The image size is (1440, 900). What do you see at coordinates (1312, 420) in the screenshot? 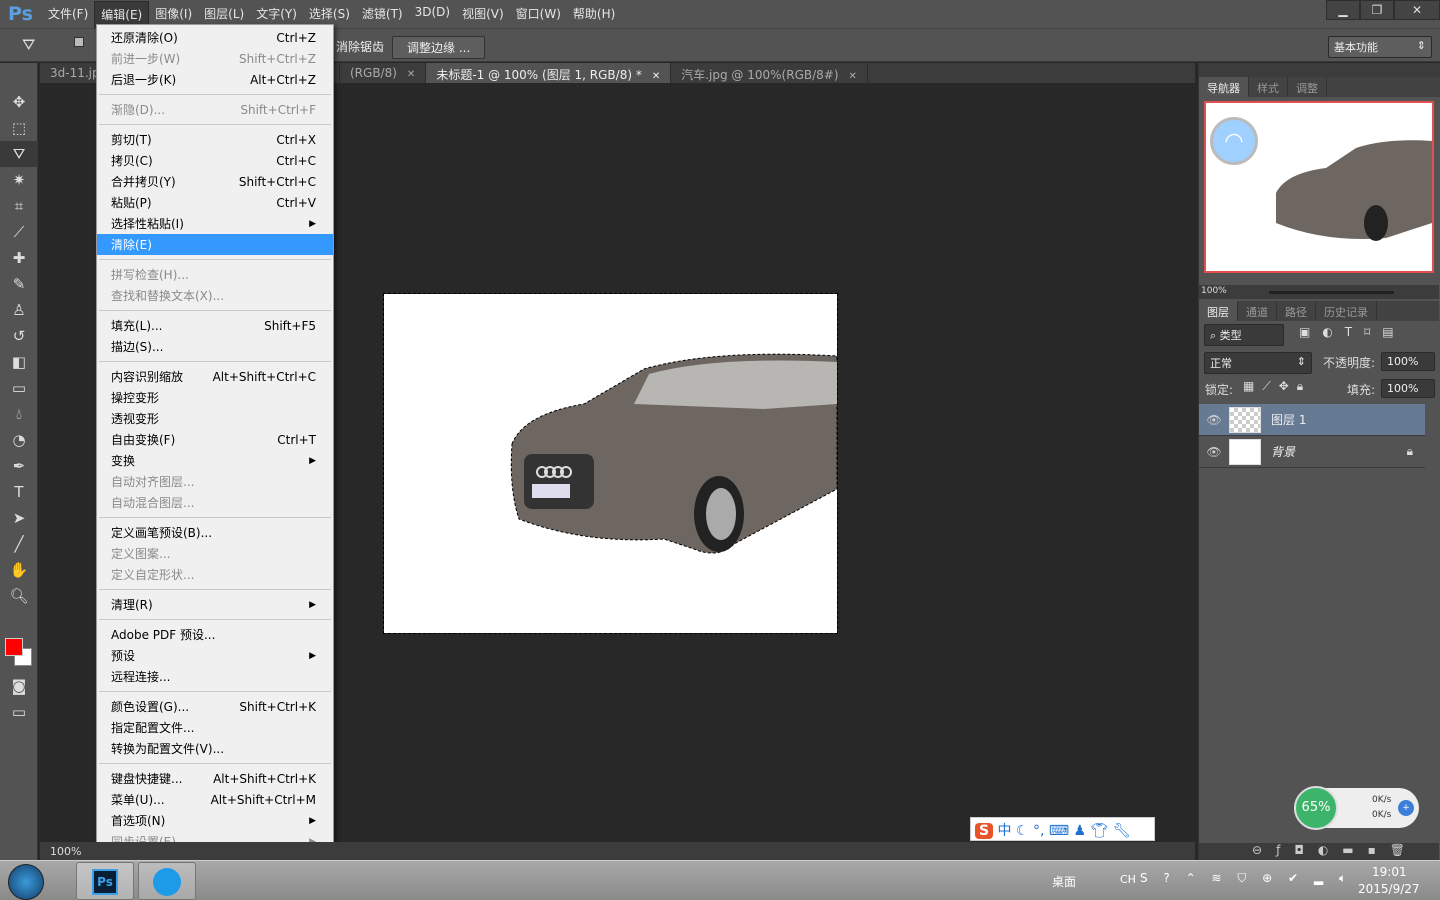
I see `layer-row: 👁︎ 图层 1` at bounding box center [1312, 420].